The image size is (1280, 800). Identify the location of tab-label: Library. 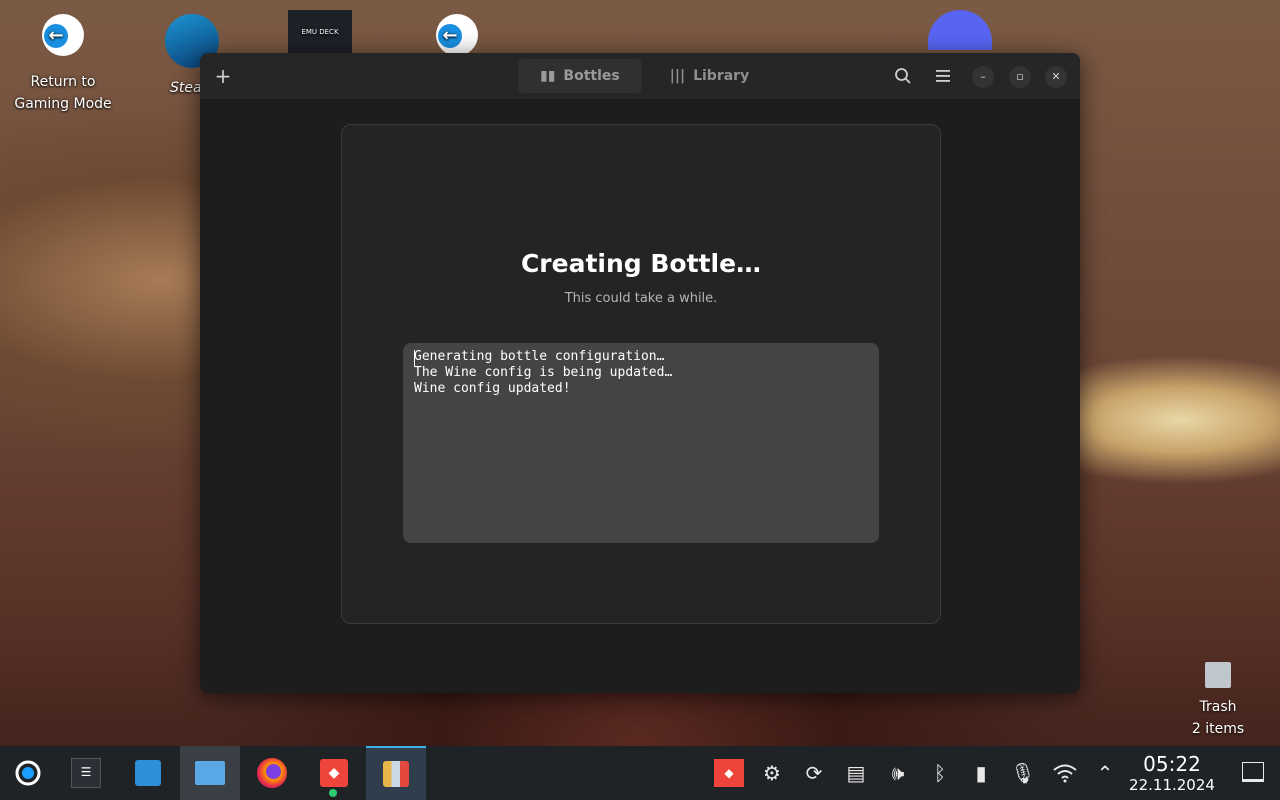
(721, 76).